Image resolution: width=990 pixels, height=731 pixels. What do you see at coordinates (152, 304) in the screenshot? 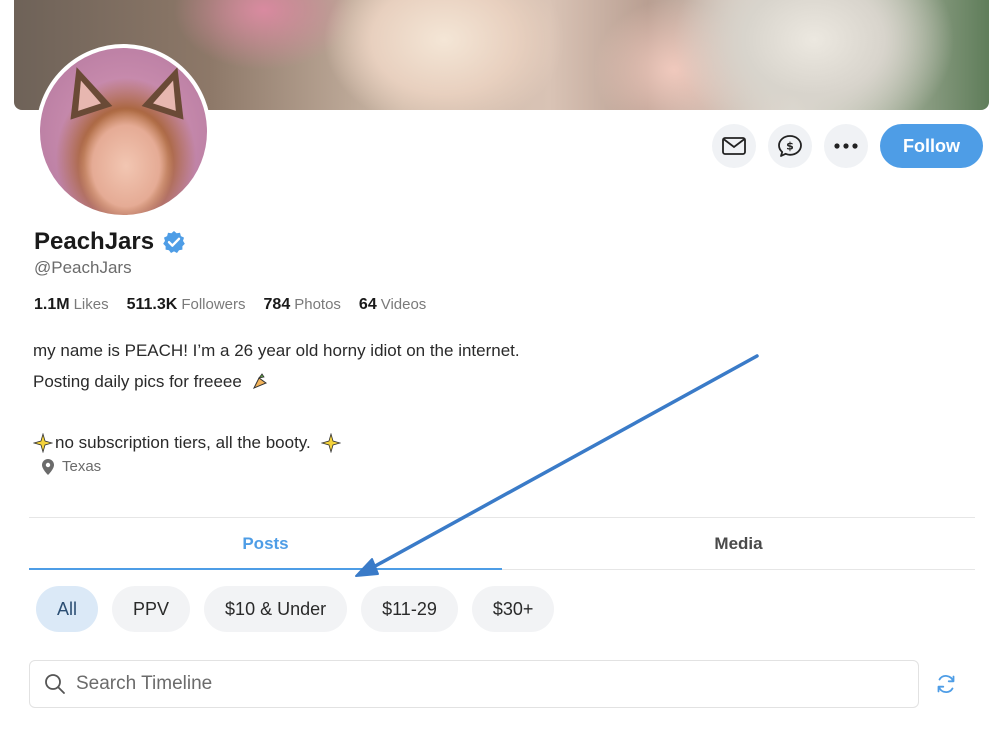
I see `stat-value: 511.3K` at bounding box center [152, 304].